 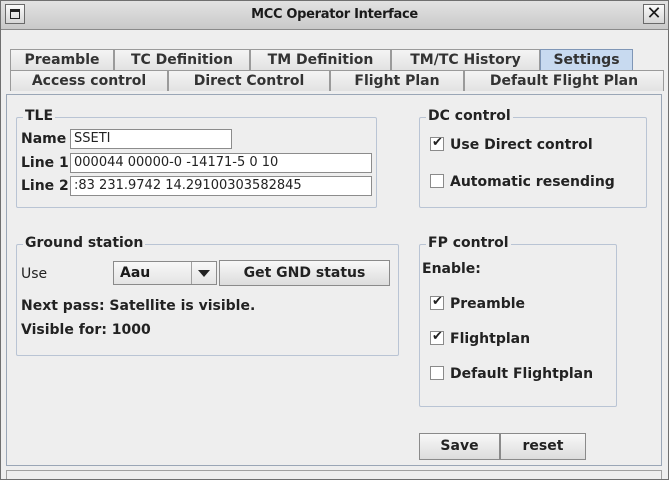 What do you see at coordinates (45, 186) in the screenshot?
I see `line2-label: Line 2` at bounding box center [45, 186].